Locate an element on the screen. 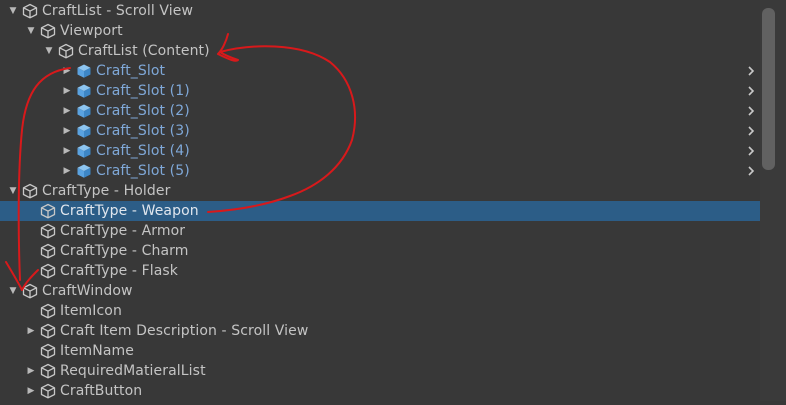  hierarchy-row: CraftType - Weapon is located at coordinates (380, 211).